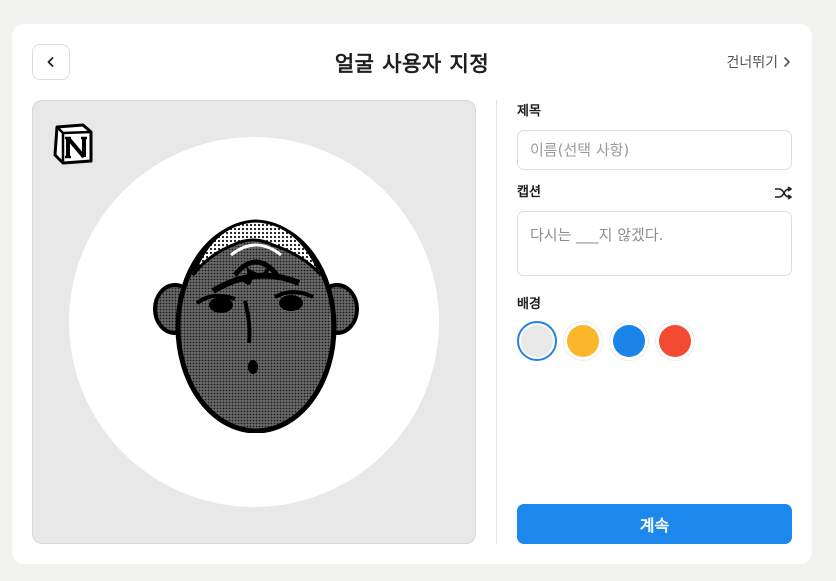  What do you see at coordinates (496, 322) in the screenshot?
I see `divider` at bounding box center [496, 322].